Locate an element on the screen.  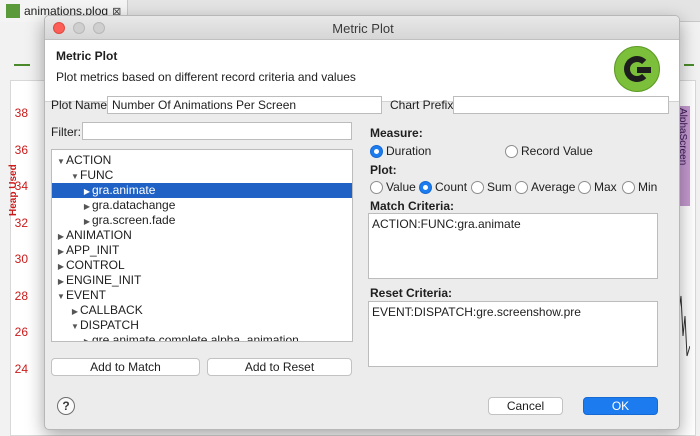
tree-item-label: APP_INIT is located at coordinates (93, 250).